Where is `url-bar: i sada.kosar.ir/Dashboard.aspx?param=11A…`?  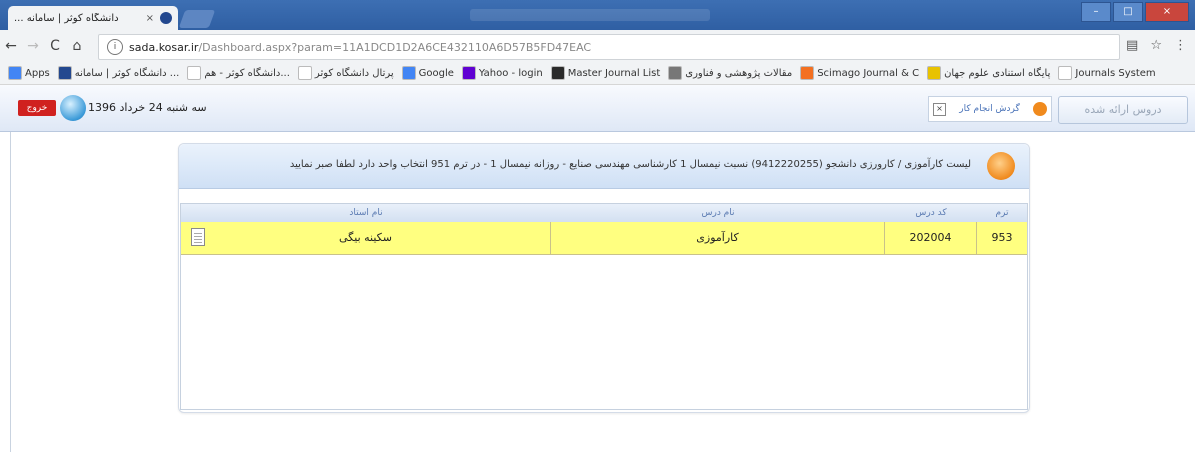
url-bar: i sada.kosar.ir/Dashboard.aspx?param=11A… is located at coordinates (609, 47).